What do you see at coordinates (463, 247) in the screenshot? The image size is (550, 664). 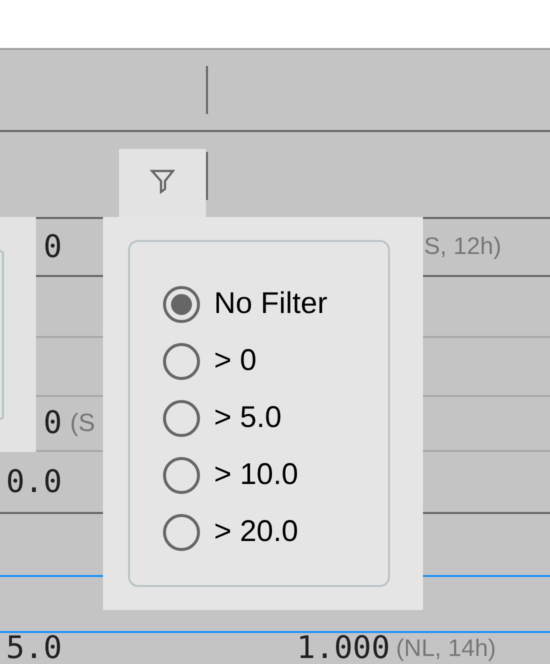 I see `cell-note: S, 12h)` at bounding box center [463, 247].